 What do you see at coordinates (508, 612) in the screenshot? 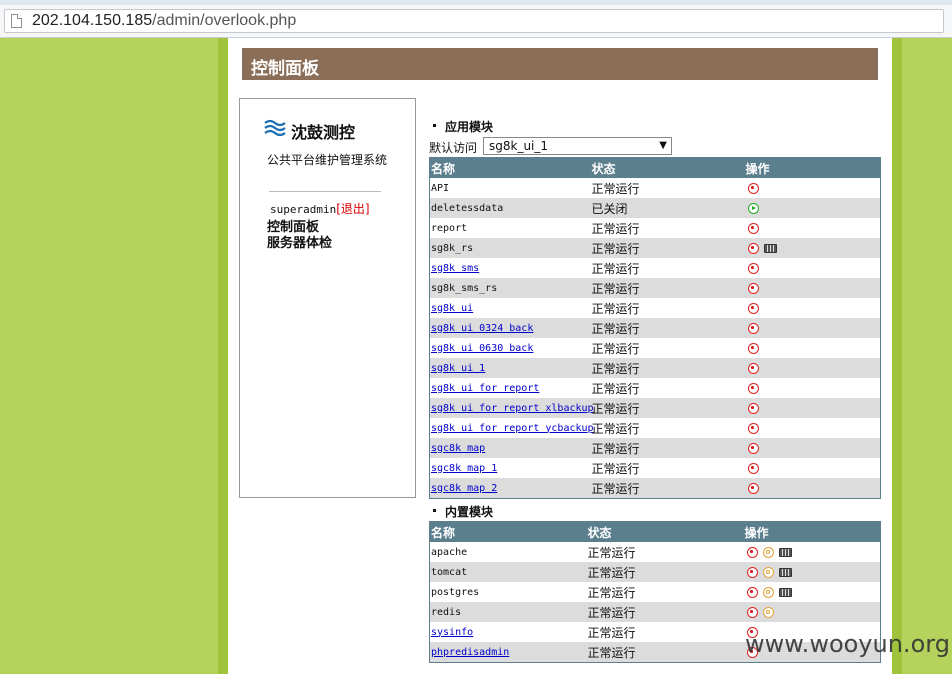
I see `module-name-cell: redis` at bounding box center [508, 612].